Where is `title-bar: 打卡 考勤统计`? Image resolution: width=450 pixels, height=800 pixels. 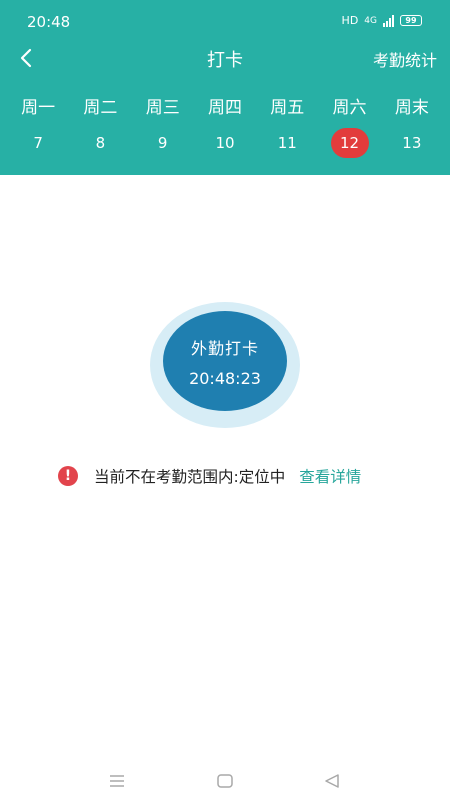
title-bar: 打卡 考勤统计 is located at coordinates (225, 58).